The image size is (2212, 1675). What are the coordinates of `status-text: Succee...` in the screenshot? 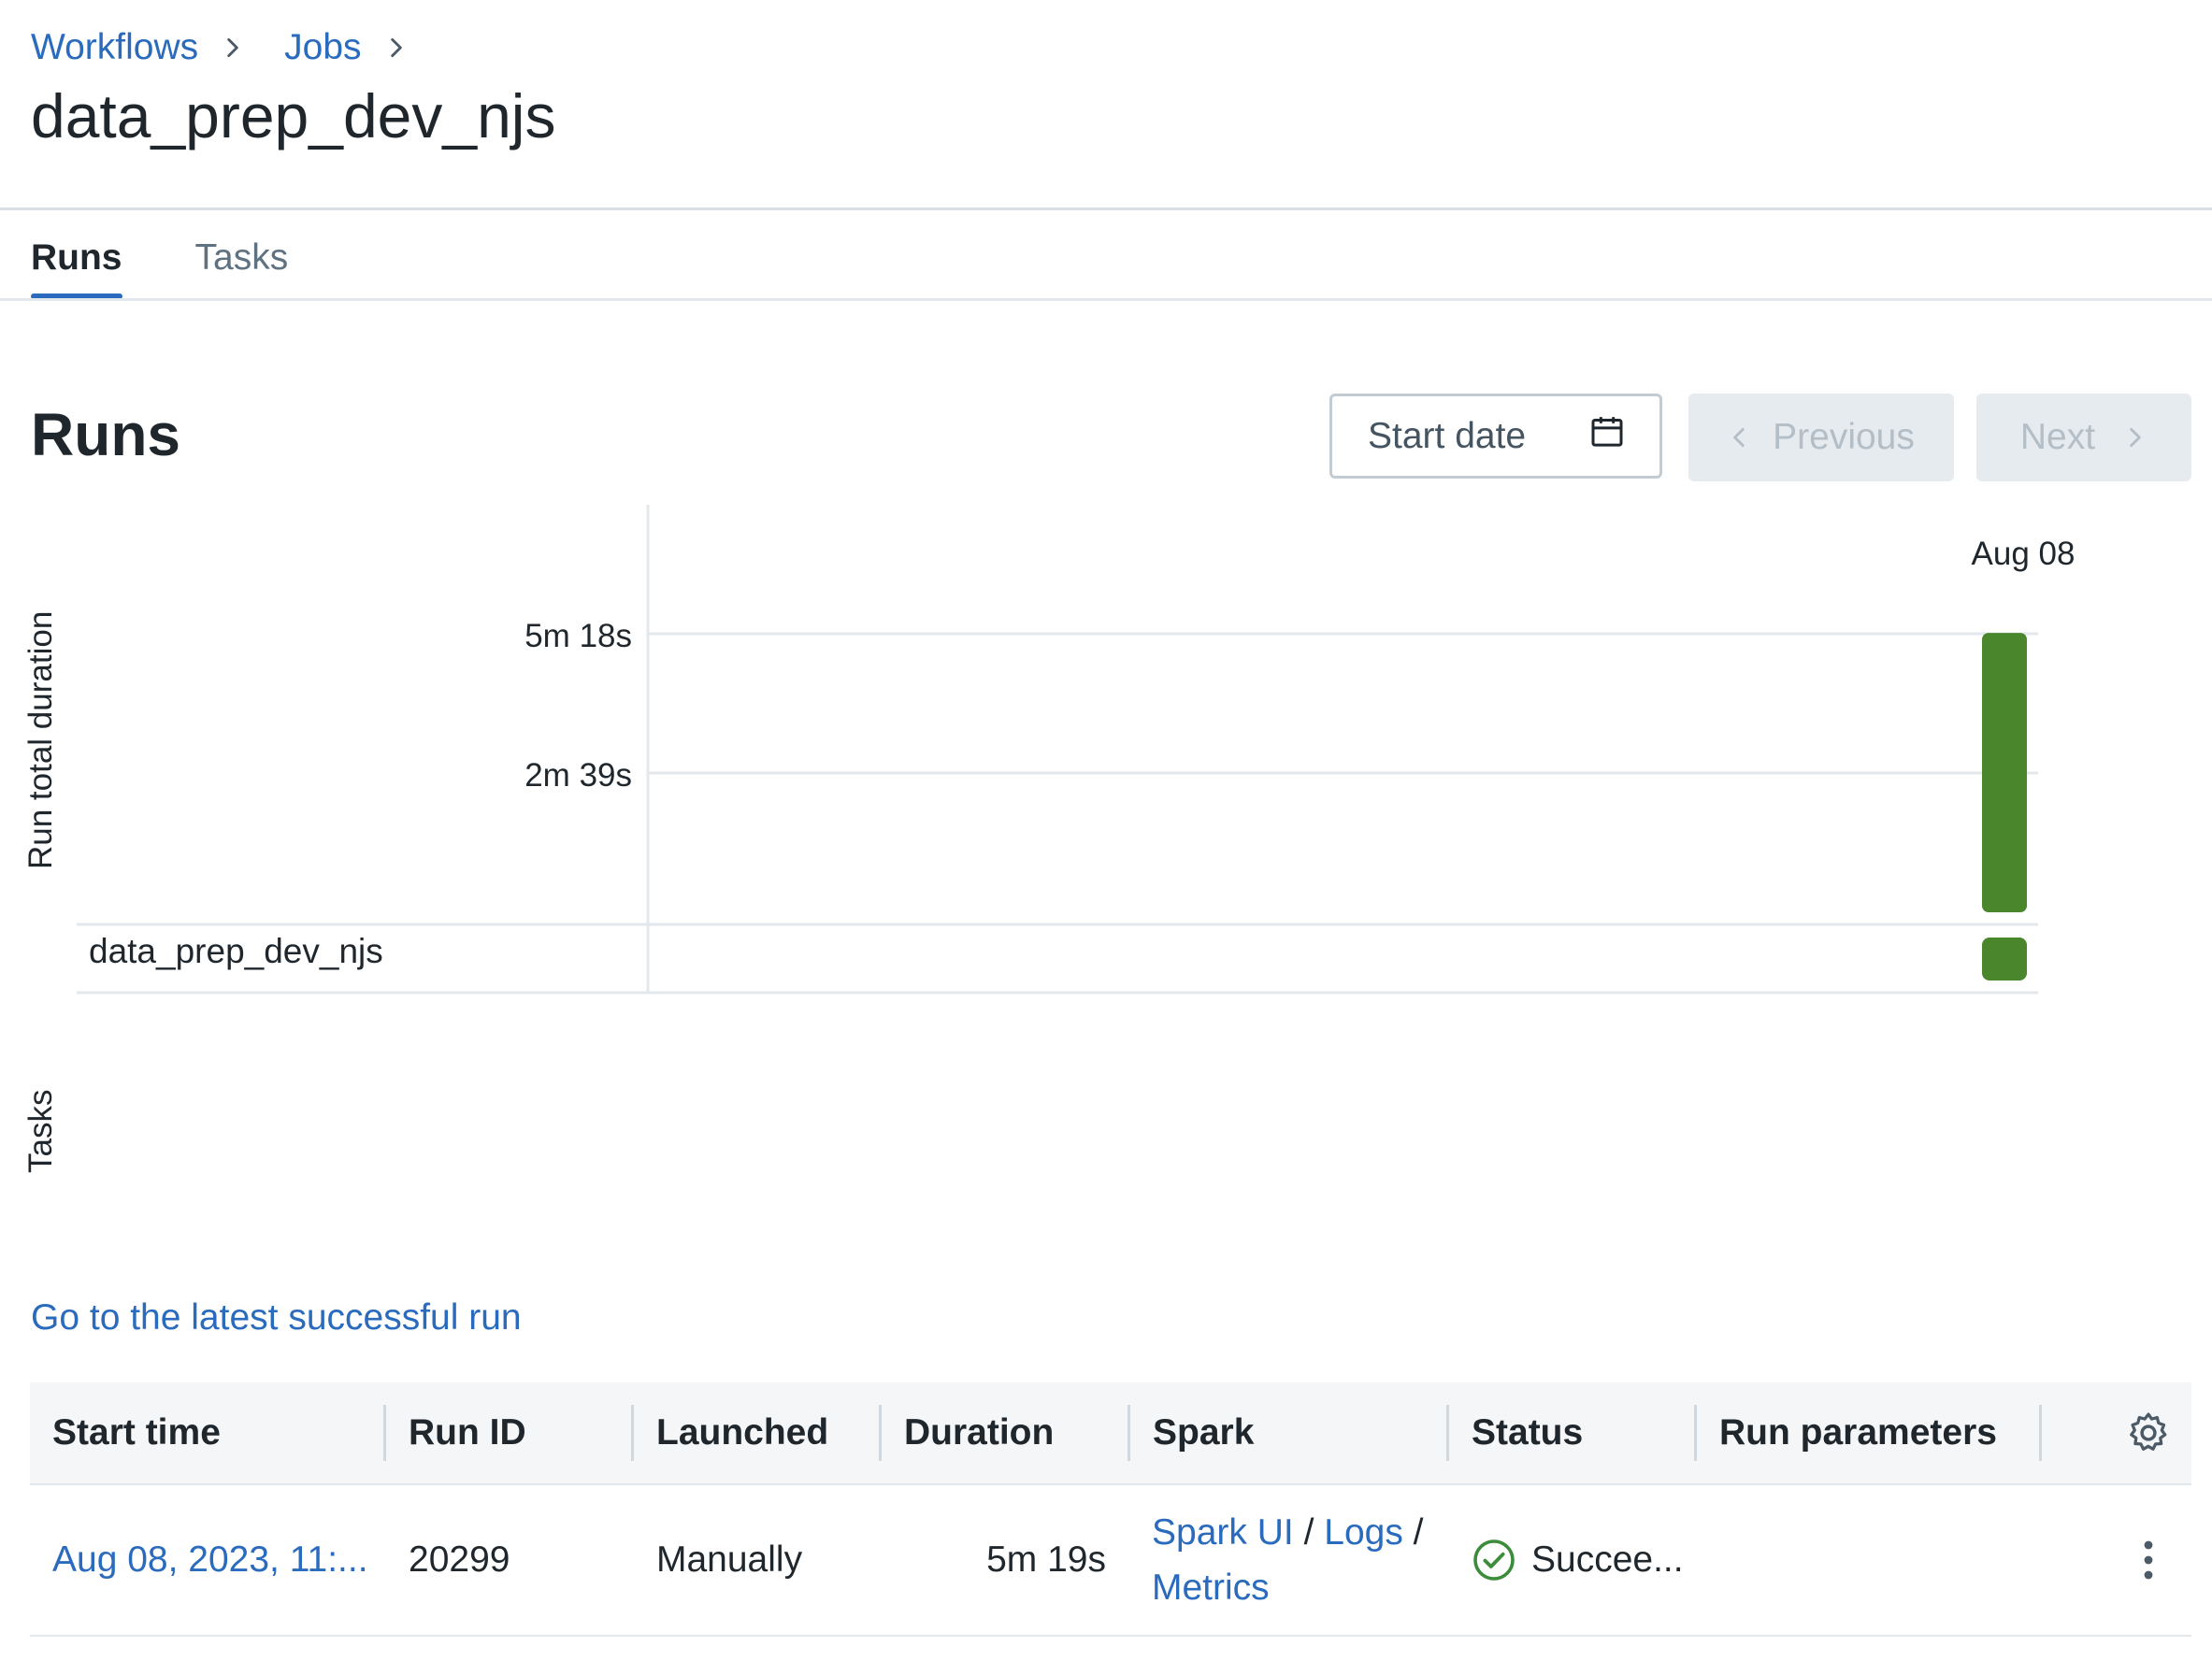 It's located at (1607, 1559).